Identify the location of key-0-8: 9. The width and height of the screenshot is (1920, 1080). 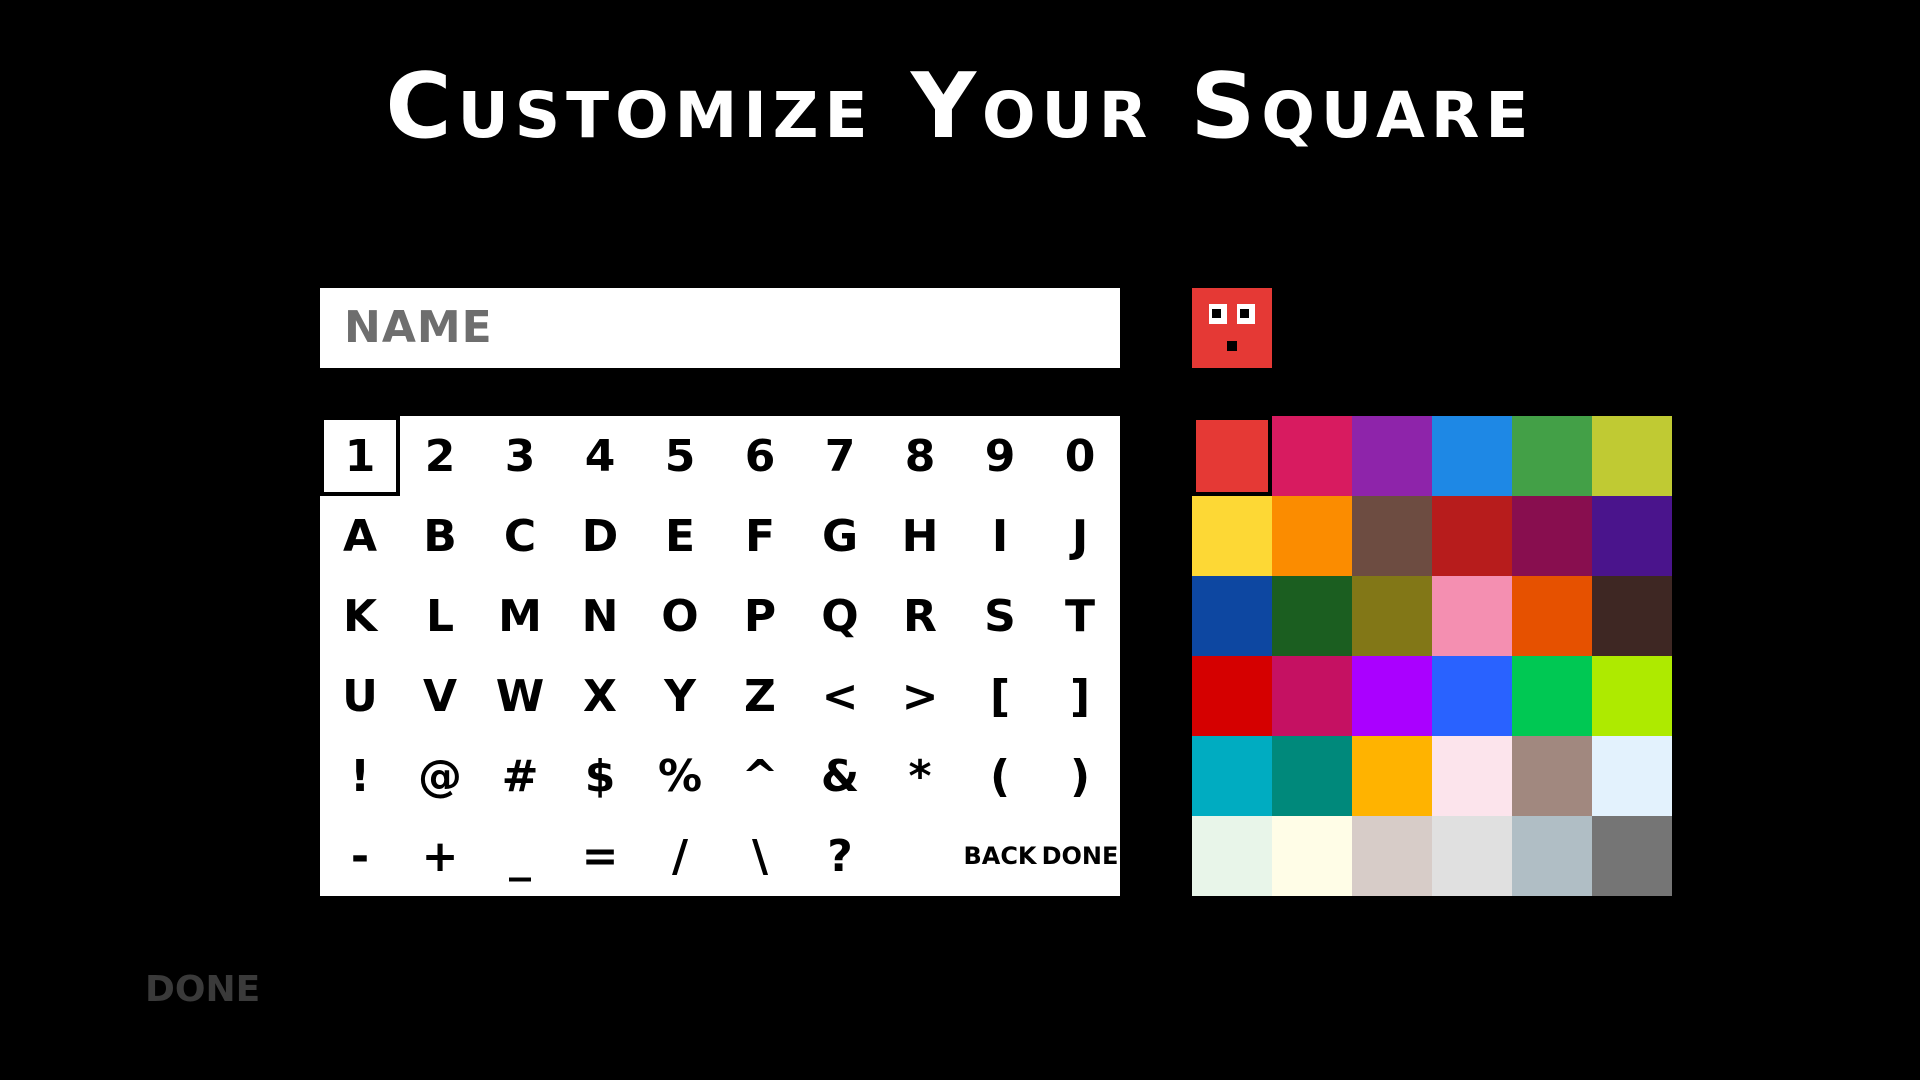
(1000, 456).